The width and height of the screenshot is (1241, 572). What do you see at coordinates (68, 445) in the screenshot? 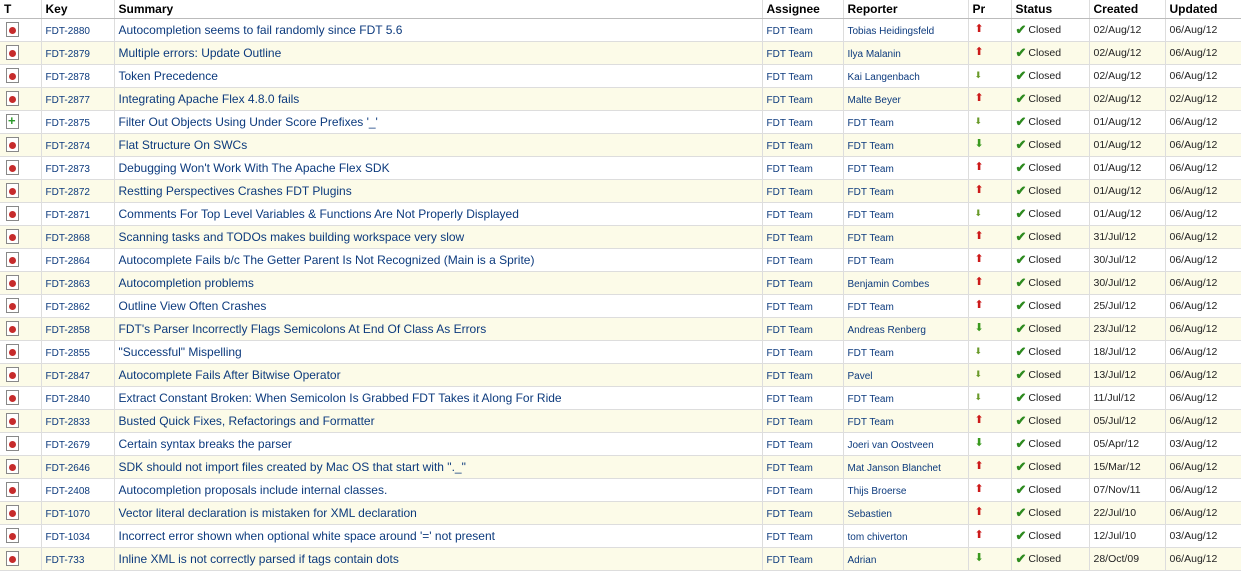
I see `issue-key-link: FDT-2679` at bounding box center [68, 445].